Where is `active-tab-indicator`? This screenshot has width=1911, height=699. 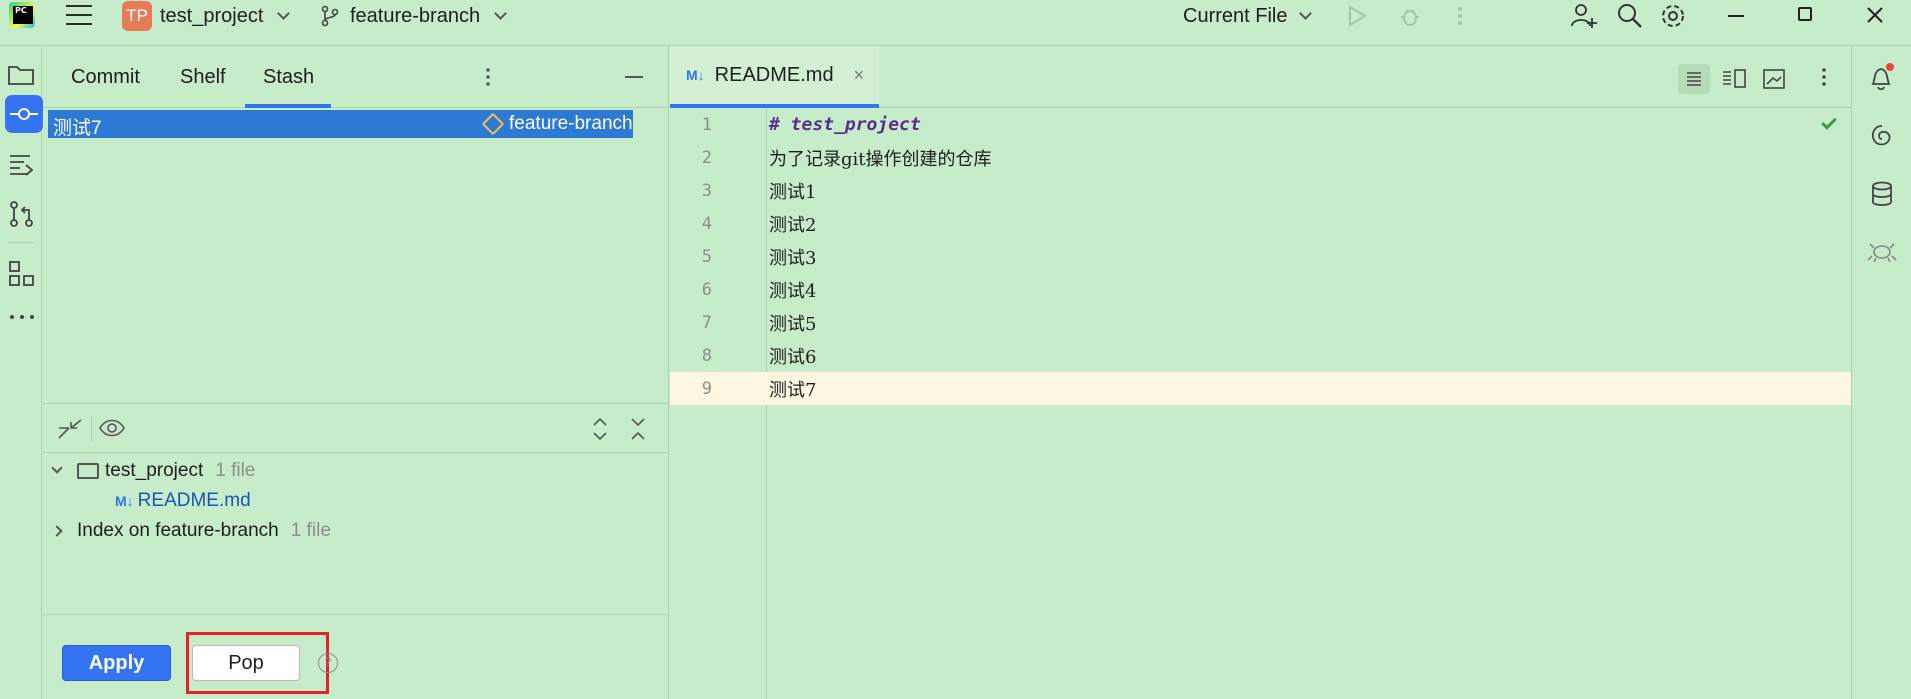
active-tab-indicator is located at coordinates (288, 106).